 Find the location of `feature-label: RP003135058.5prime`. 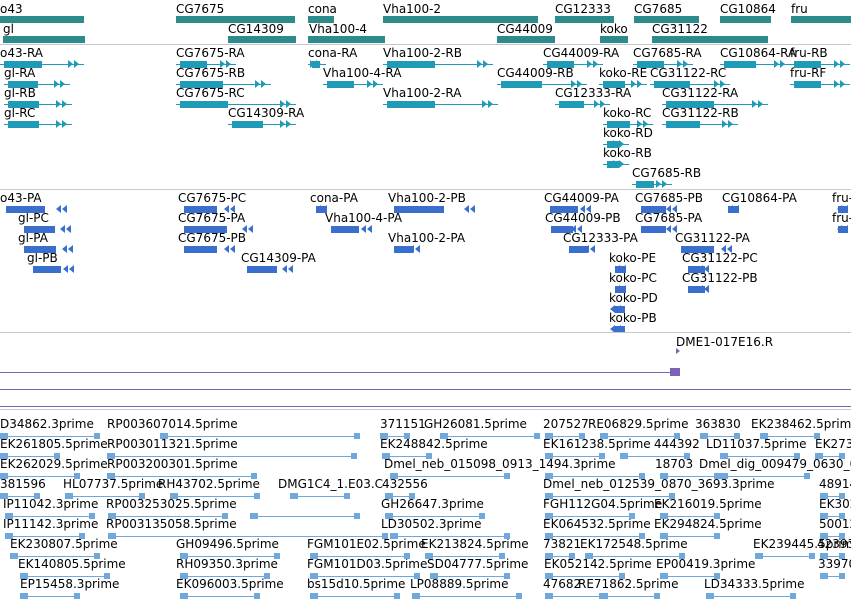

feature-label: RP003135058.5prime is located at coordinates (171, 524).